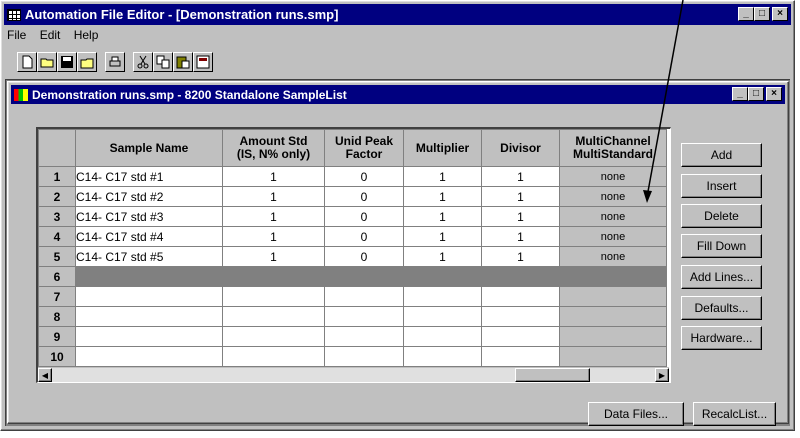 The width and height of the screenshot is (800, 438). What do you see at coordinates (663, 101) in the screenshot?
I see `annotation-arrow` at bounding box center [663, 101].